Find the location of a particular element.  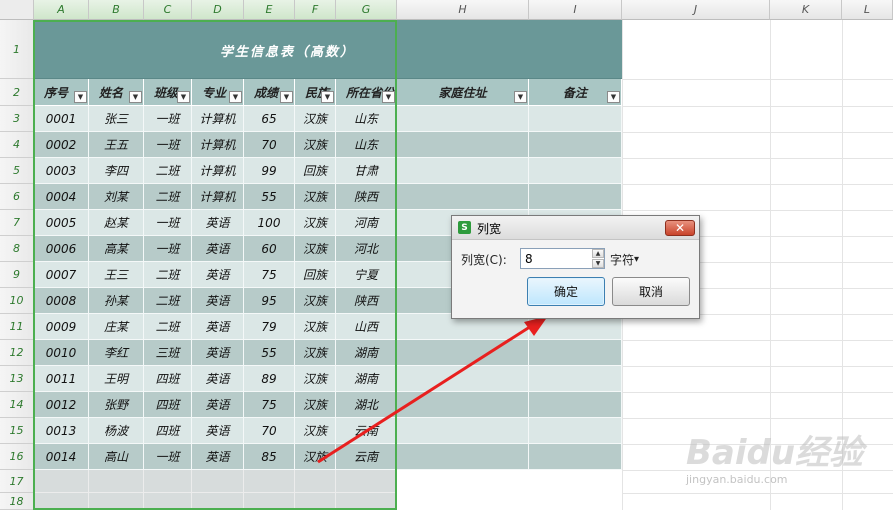

column-width-label: 列宽(C): is located at coordinates (484, 259).